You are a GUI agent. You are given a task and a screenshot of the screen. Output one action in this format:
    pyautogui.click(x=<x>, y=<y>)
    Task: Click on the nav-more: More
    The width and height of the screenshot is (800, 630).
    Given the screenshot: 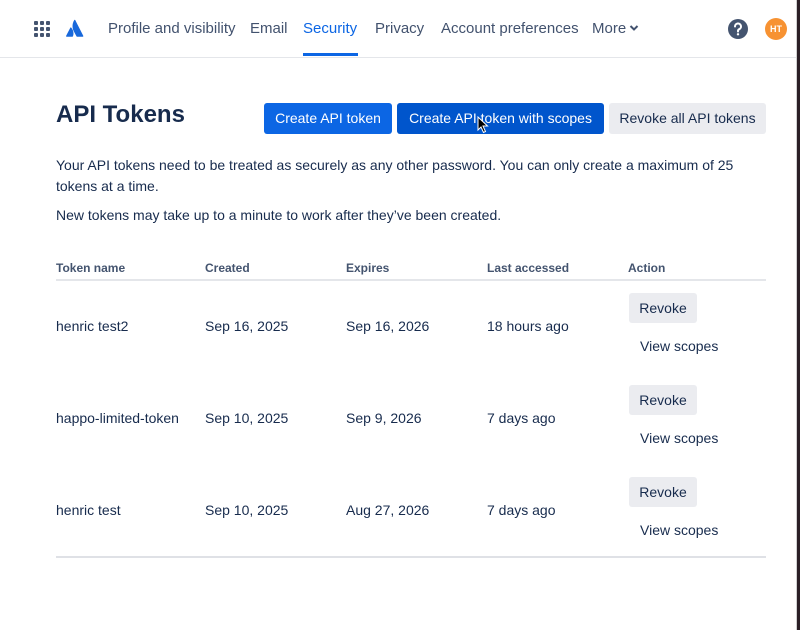 What is the action you would take?
    pyautogui.click(x=615, y=28)
    